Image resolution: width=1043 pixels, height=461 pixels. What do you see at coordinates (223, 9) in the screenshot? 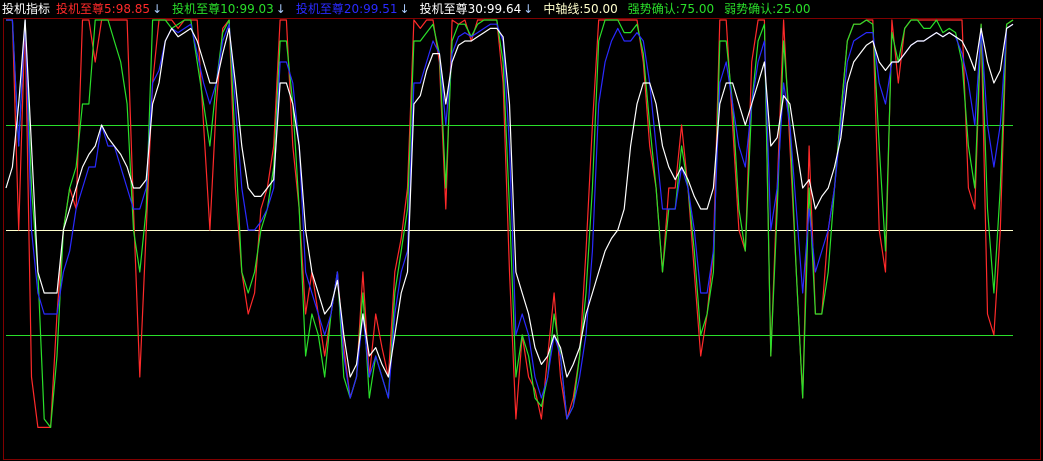
I see `legend-label: 投机至尊10:99.03` at bounding box center [223, 9].